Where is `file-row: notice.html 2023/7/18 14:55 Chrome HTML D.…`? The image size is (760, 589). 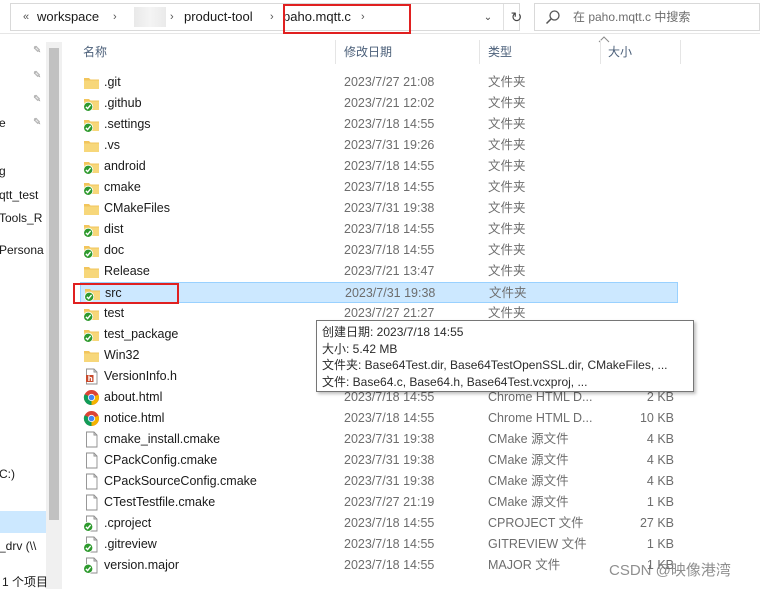
file-row: notice.html 2023/7/18 14:55 Chrome HTML D.… is located at coordinates (379, 418).